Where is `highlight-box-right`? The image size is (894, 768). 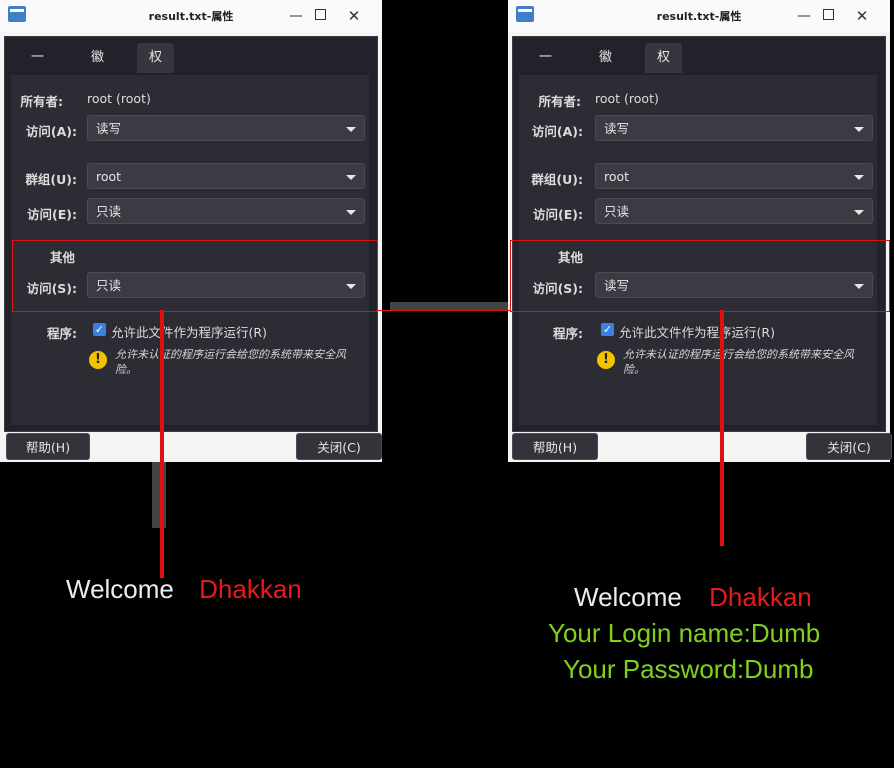
highlight-box-right is located at coordinates (700, 276).